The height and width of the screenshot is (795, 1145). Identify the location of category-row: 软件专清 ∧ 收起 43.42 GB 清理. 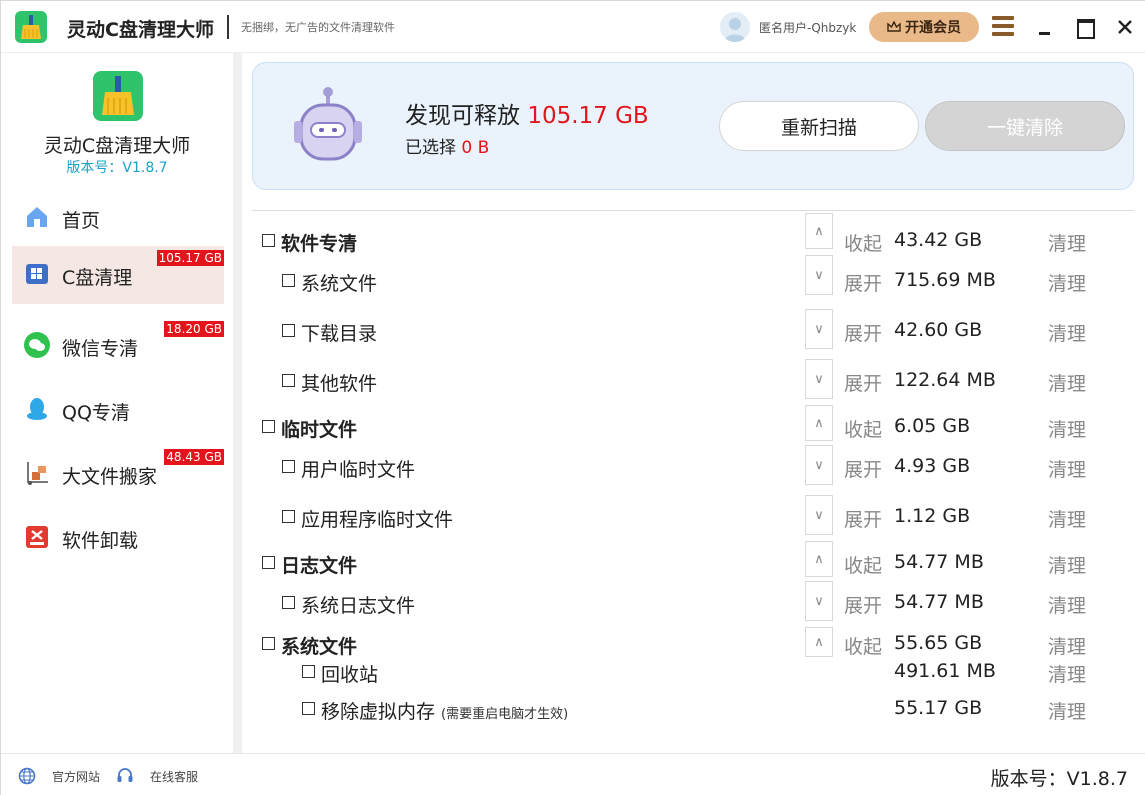
(693, 235).